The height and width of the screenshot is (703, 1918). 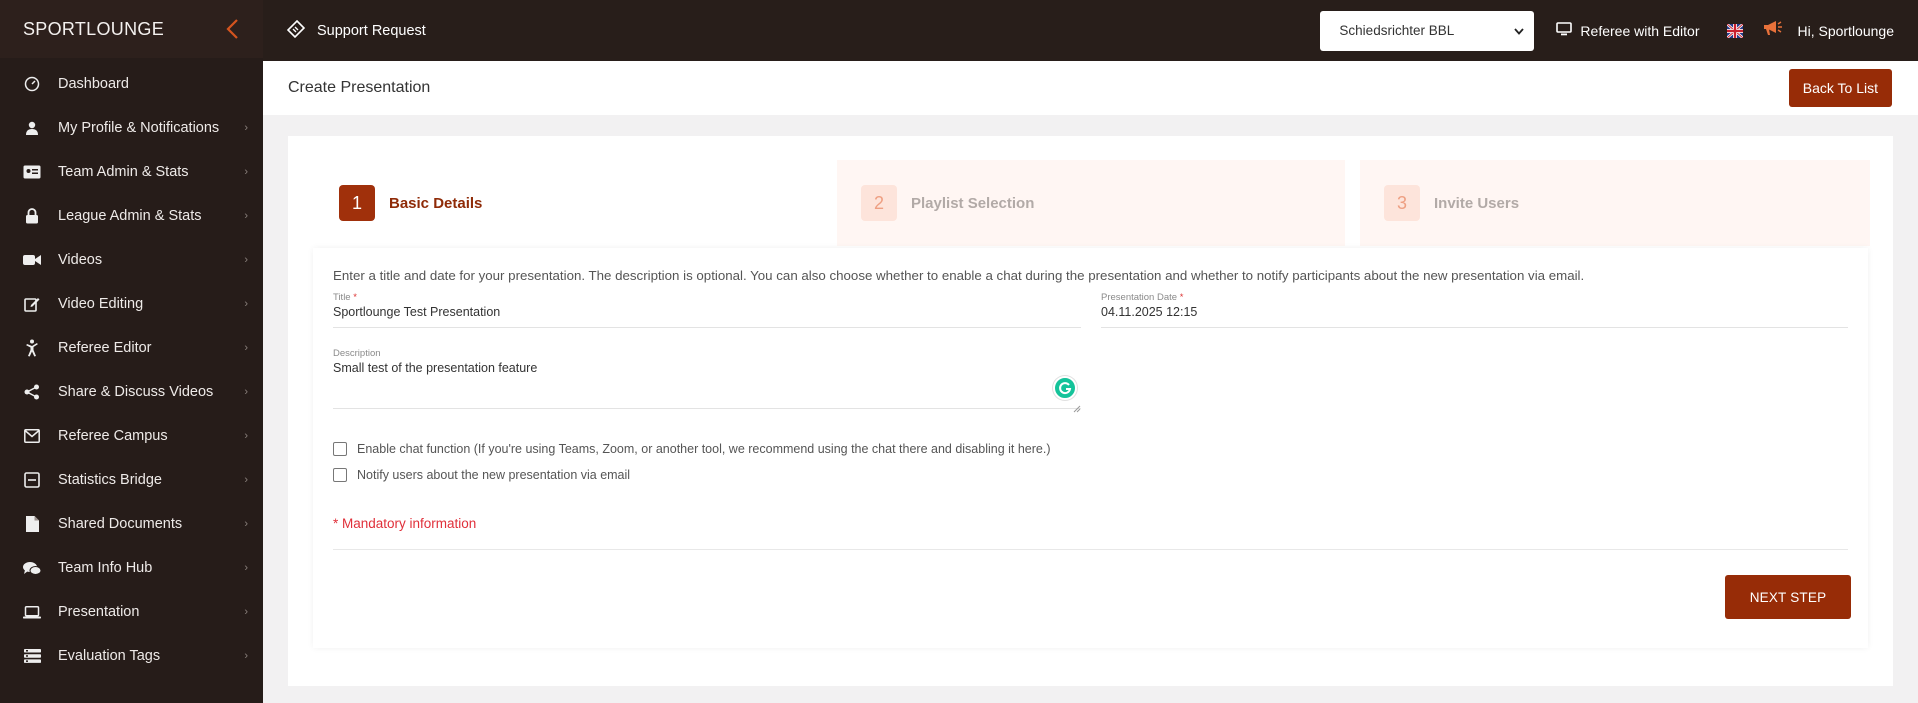 I want to click on dashboard-gauge-icon, so click(x=32, y=84).